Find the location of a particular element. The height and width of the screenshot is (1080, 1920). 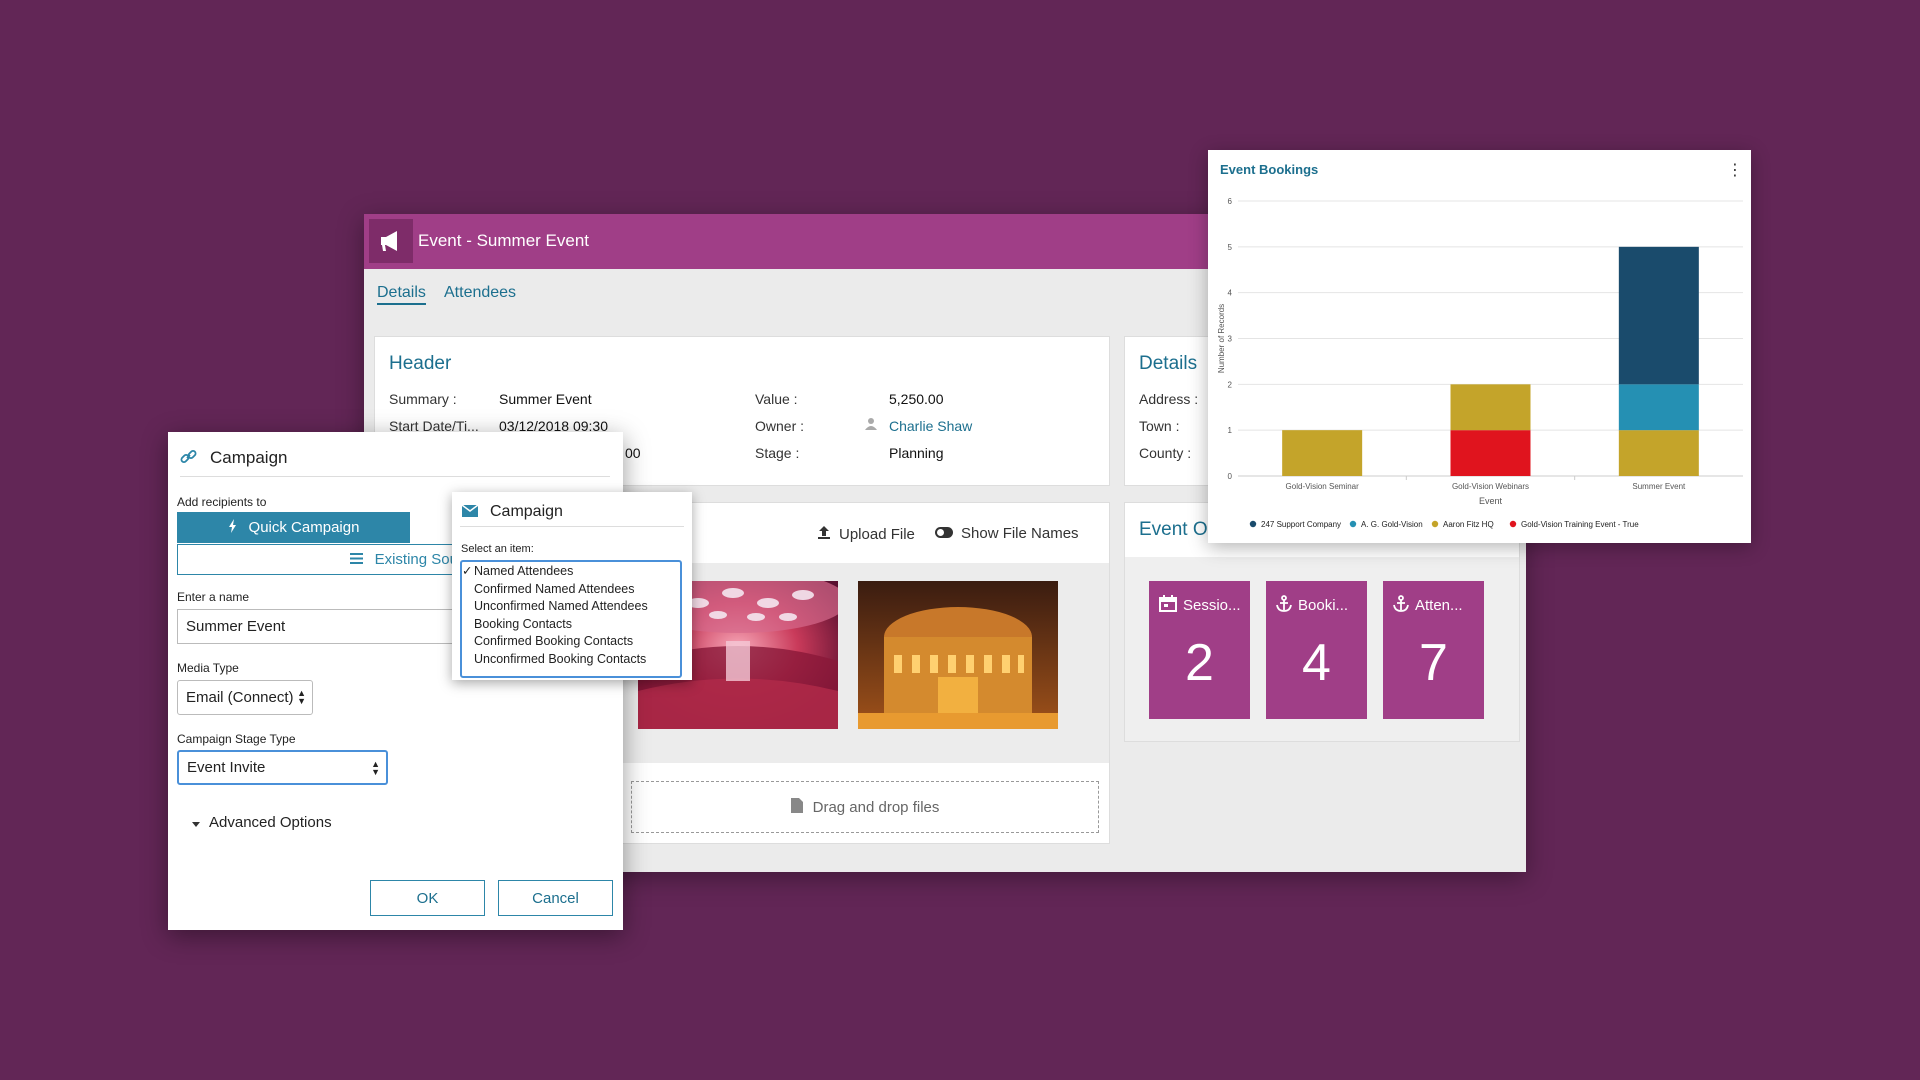

tab-details: Details is located at coordinates (401, 294).